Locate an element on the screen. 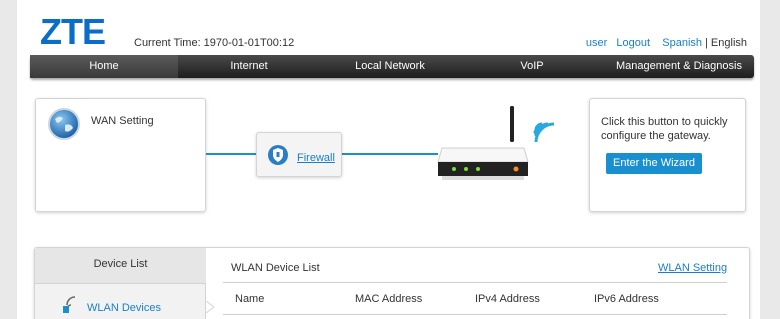 The height and width of the screenshot is (319, 780). english-link: English is located at coordinates (729, 43).